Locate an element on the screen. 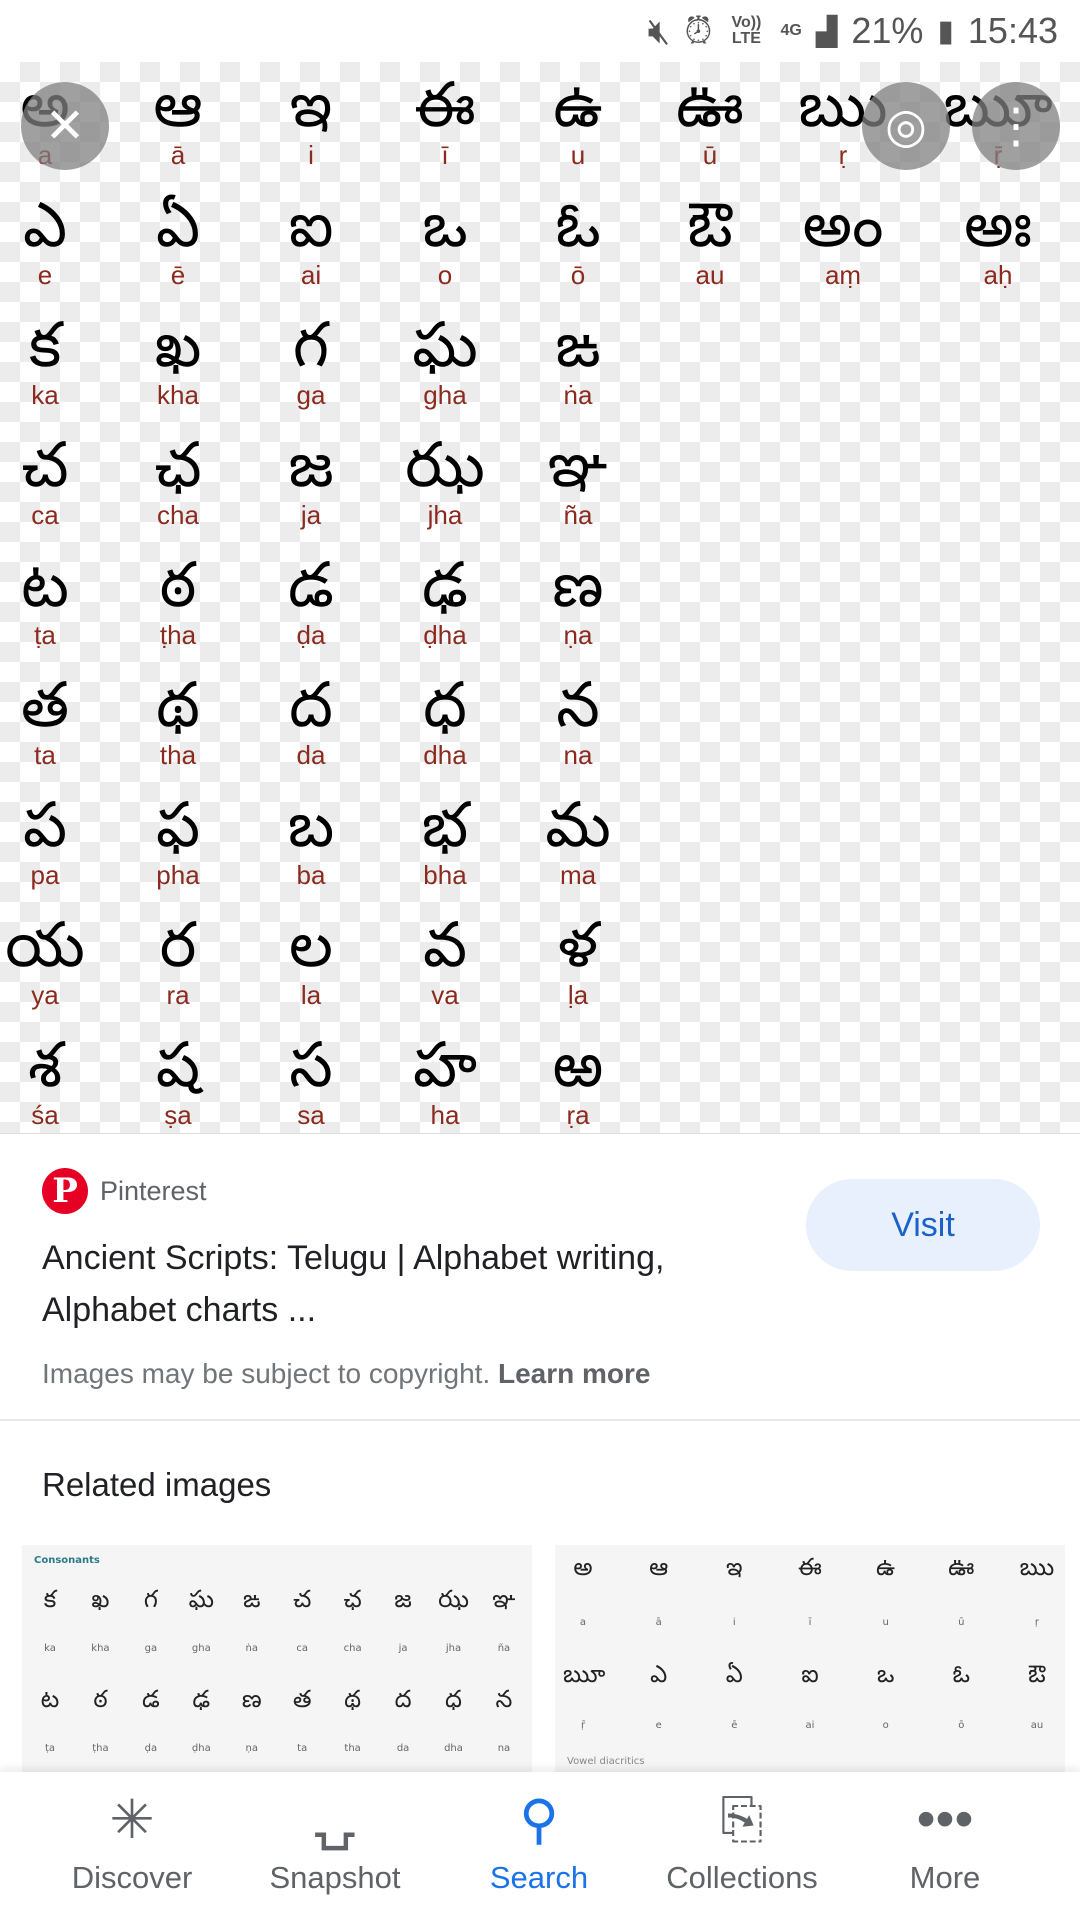  nav-collections: ⎘ Collections is located at coordinates (742, 1840).